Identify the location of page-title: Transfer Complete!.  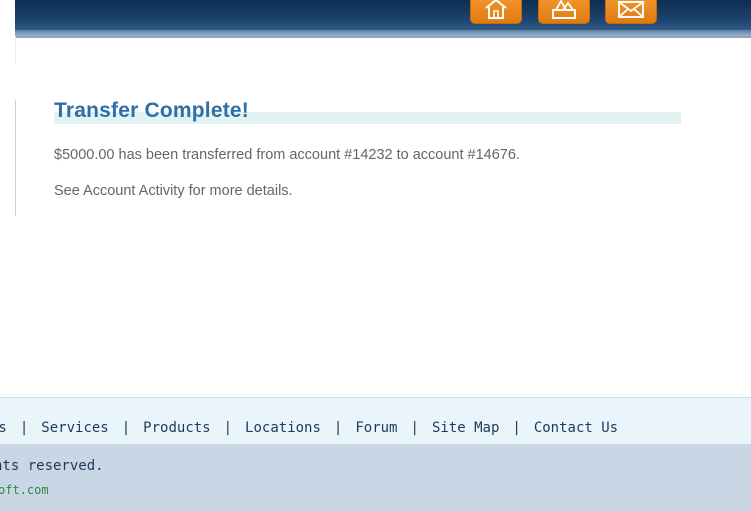
(151, 110).